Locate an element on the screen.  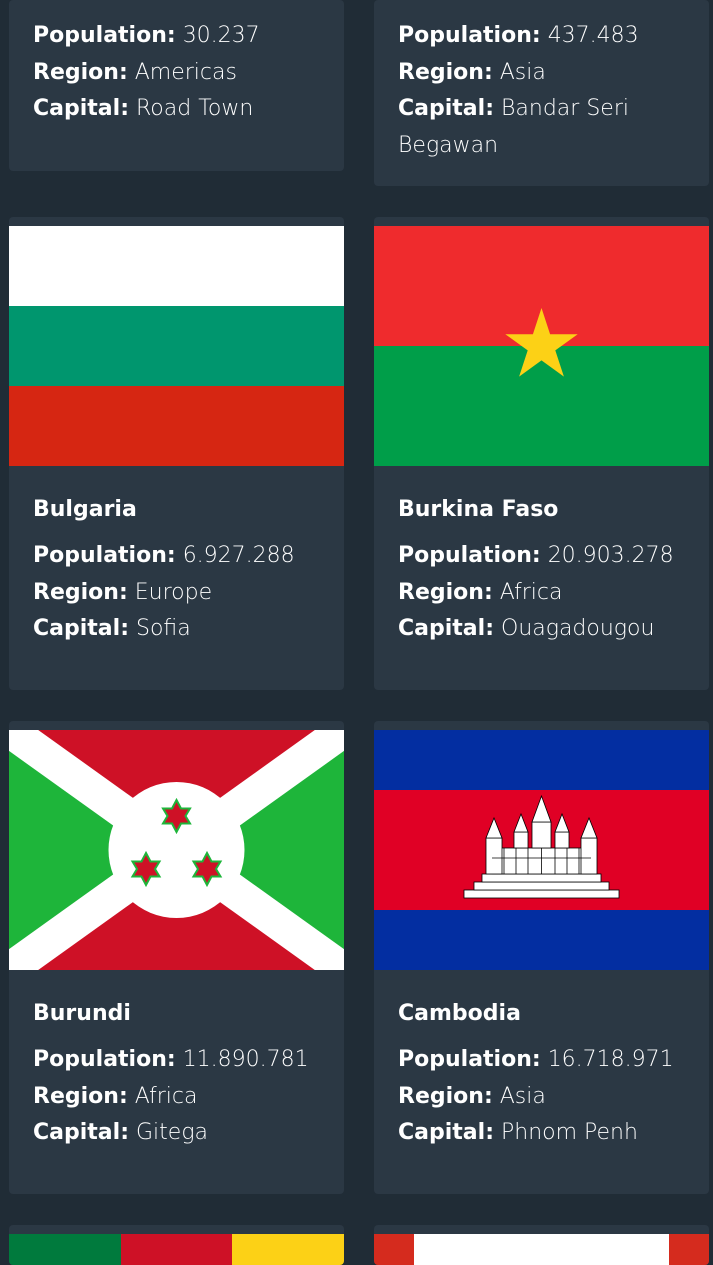
capital-row: Capital Bandar Seri Begawan is located at coordinates (547, 127).